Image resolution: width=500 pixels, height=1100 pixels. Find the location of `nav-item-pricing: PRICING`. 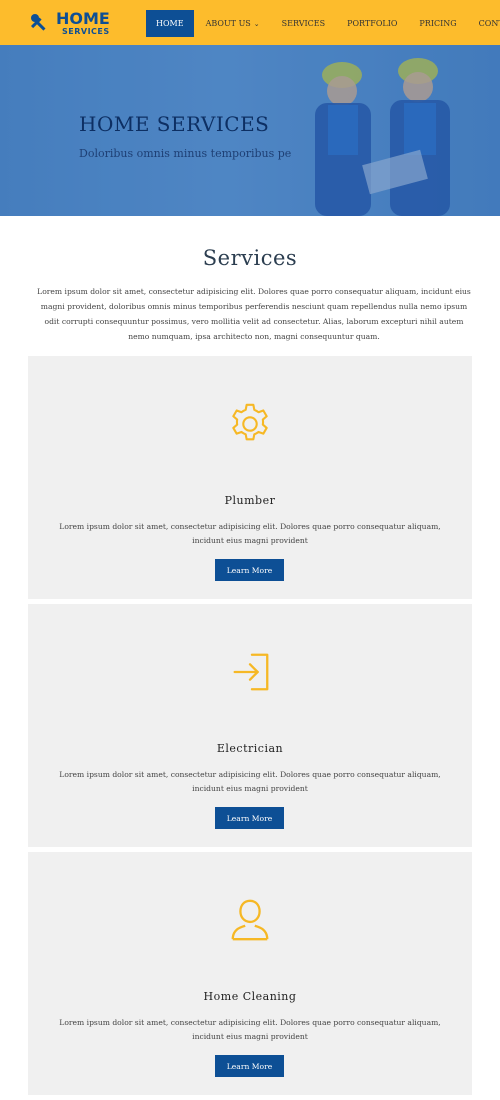

nav-item-pricing: PRICING is located at coordinates (437, 23).